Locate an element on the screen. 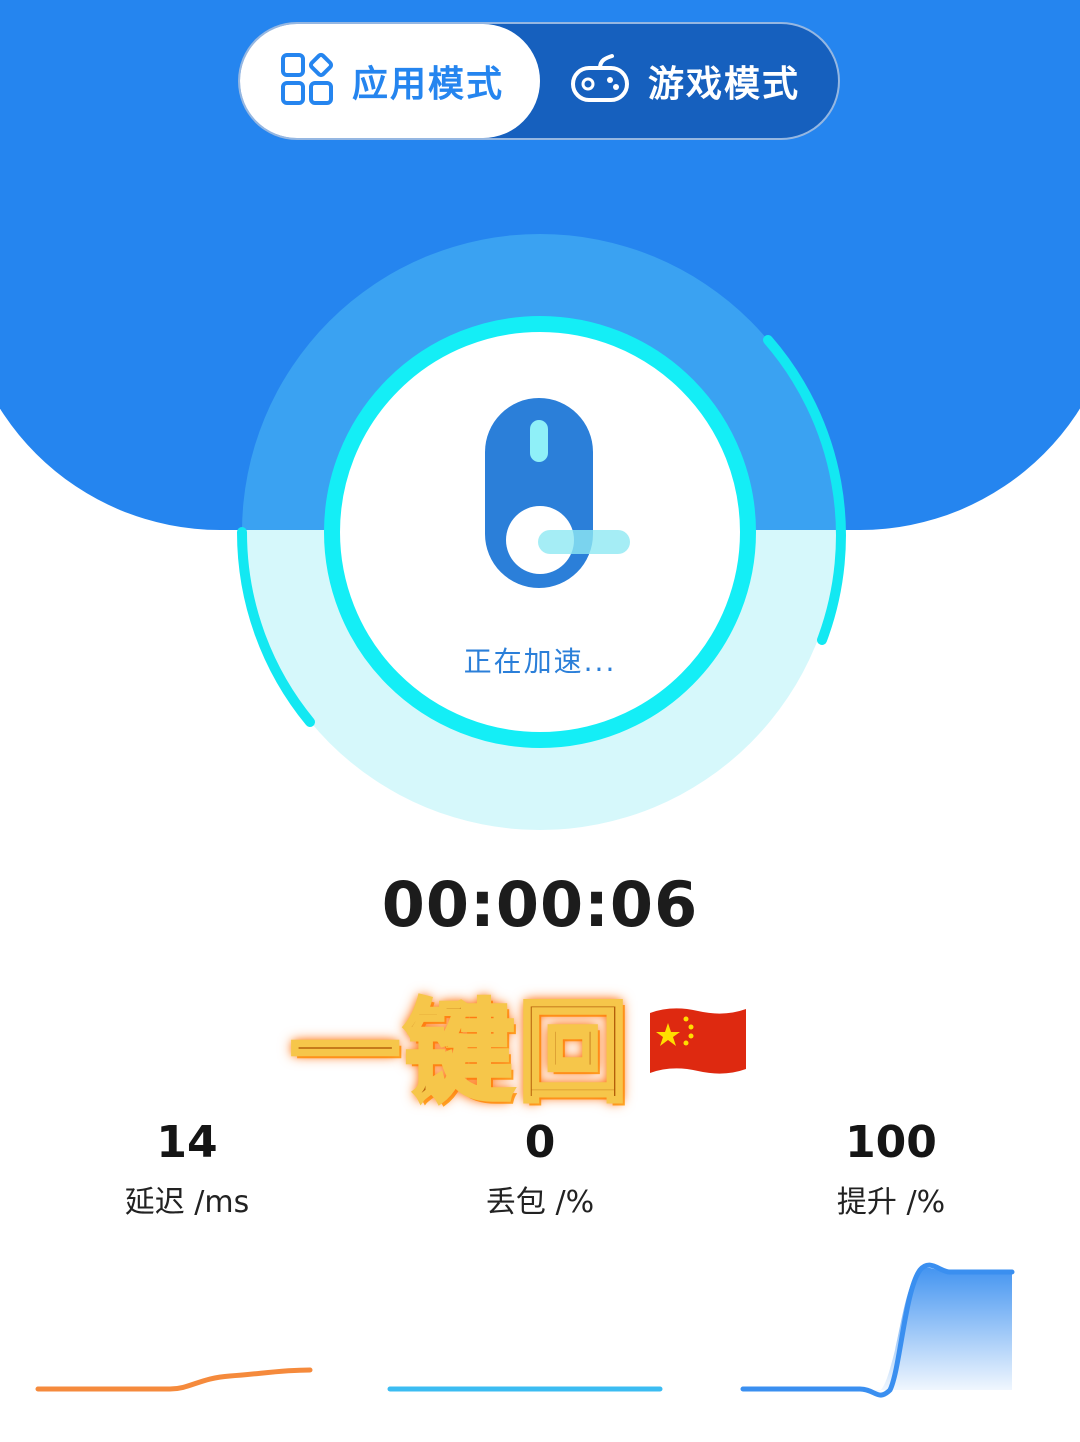 The height and width of the screenshot is (1442, 1080). packet-loss-value: 0 is located at coordinates (540, 1142).